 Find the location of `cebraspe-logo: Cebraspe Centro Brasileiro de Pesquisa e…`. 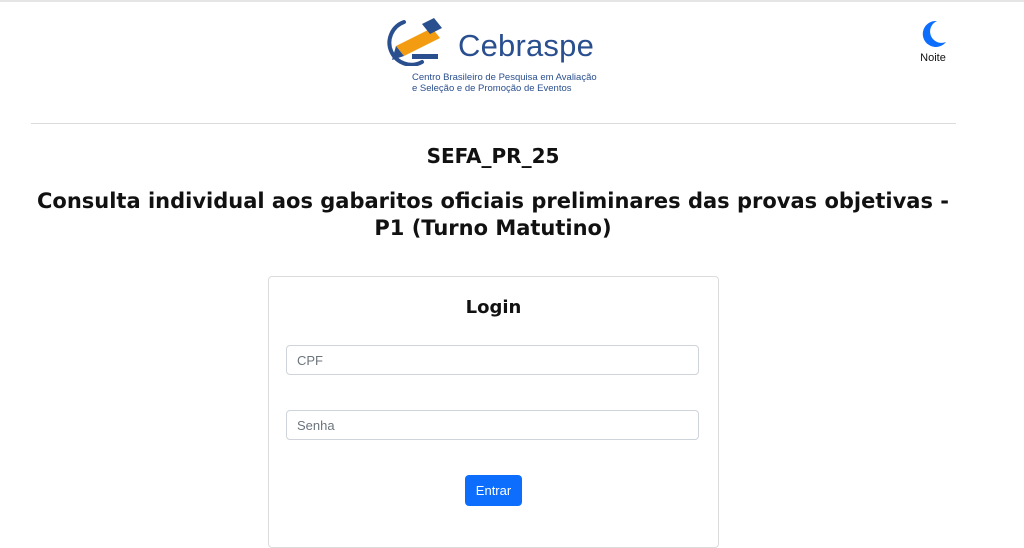

cebraspe-logo: Cebraspe Centro Brasileiro de Pesquisa e… is located at coordinates (502, 58).